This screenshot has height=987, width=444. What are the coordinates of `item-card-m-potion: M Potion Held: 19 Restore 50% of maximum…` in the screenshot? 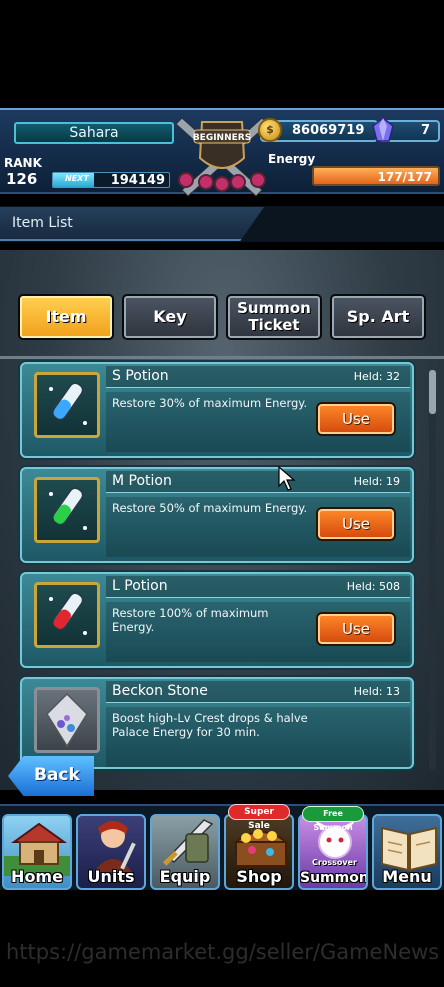 It's located at (217, 515).